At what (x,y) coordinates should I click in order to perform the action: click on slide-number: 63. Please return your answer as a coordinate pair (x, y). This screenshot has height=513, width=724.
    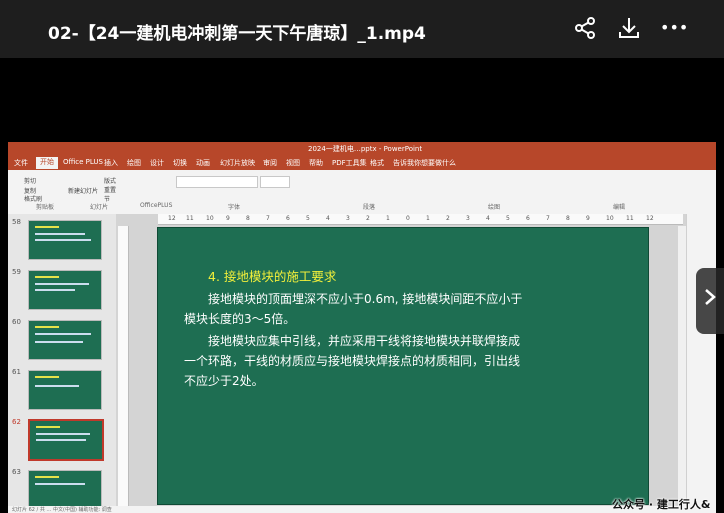
    Looking at the image, I should click on (16, 472).